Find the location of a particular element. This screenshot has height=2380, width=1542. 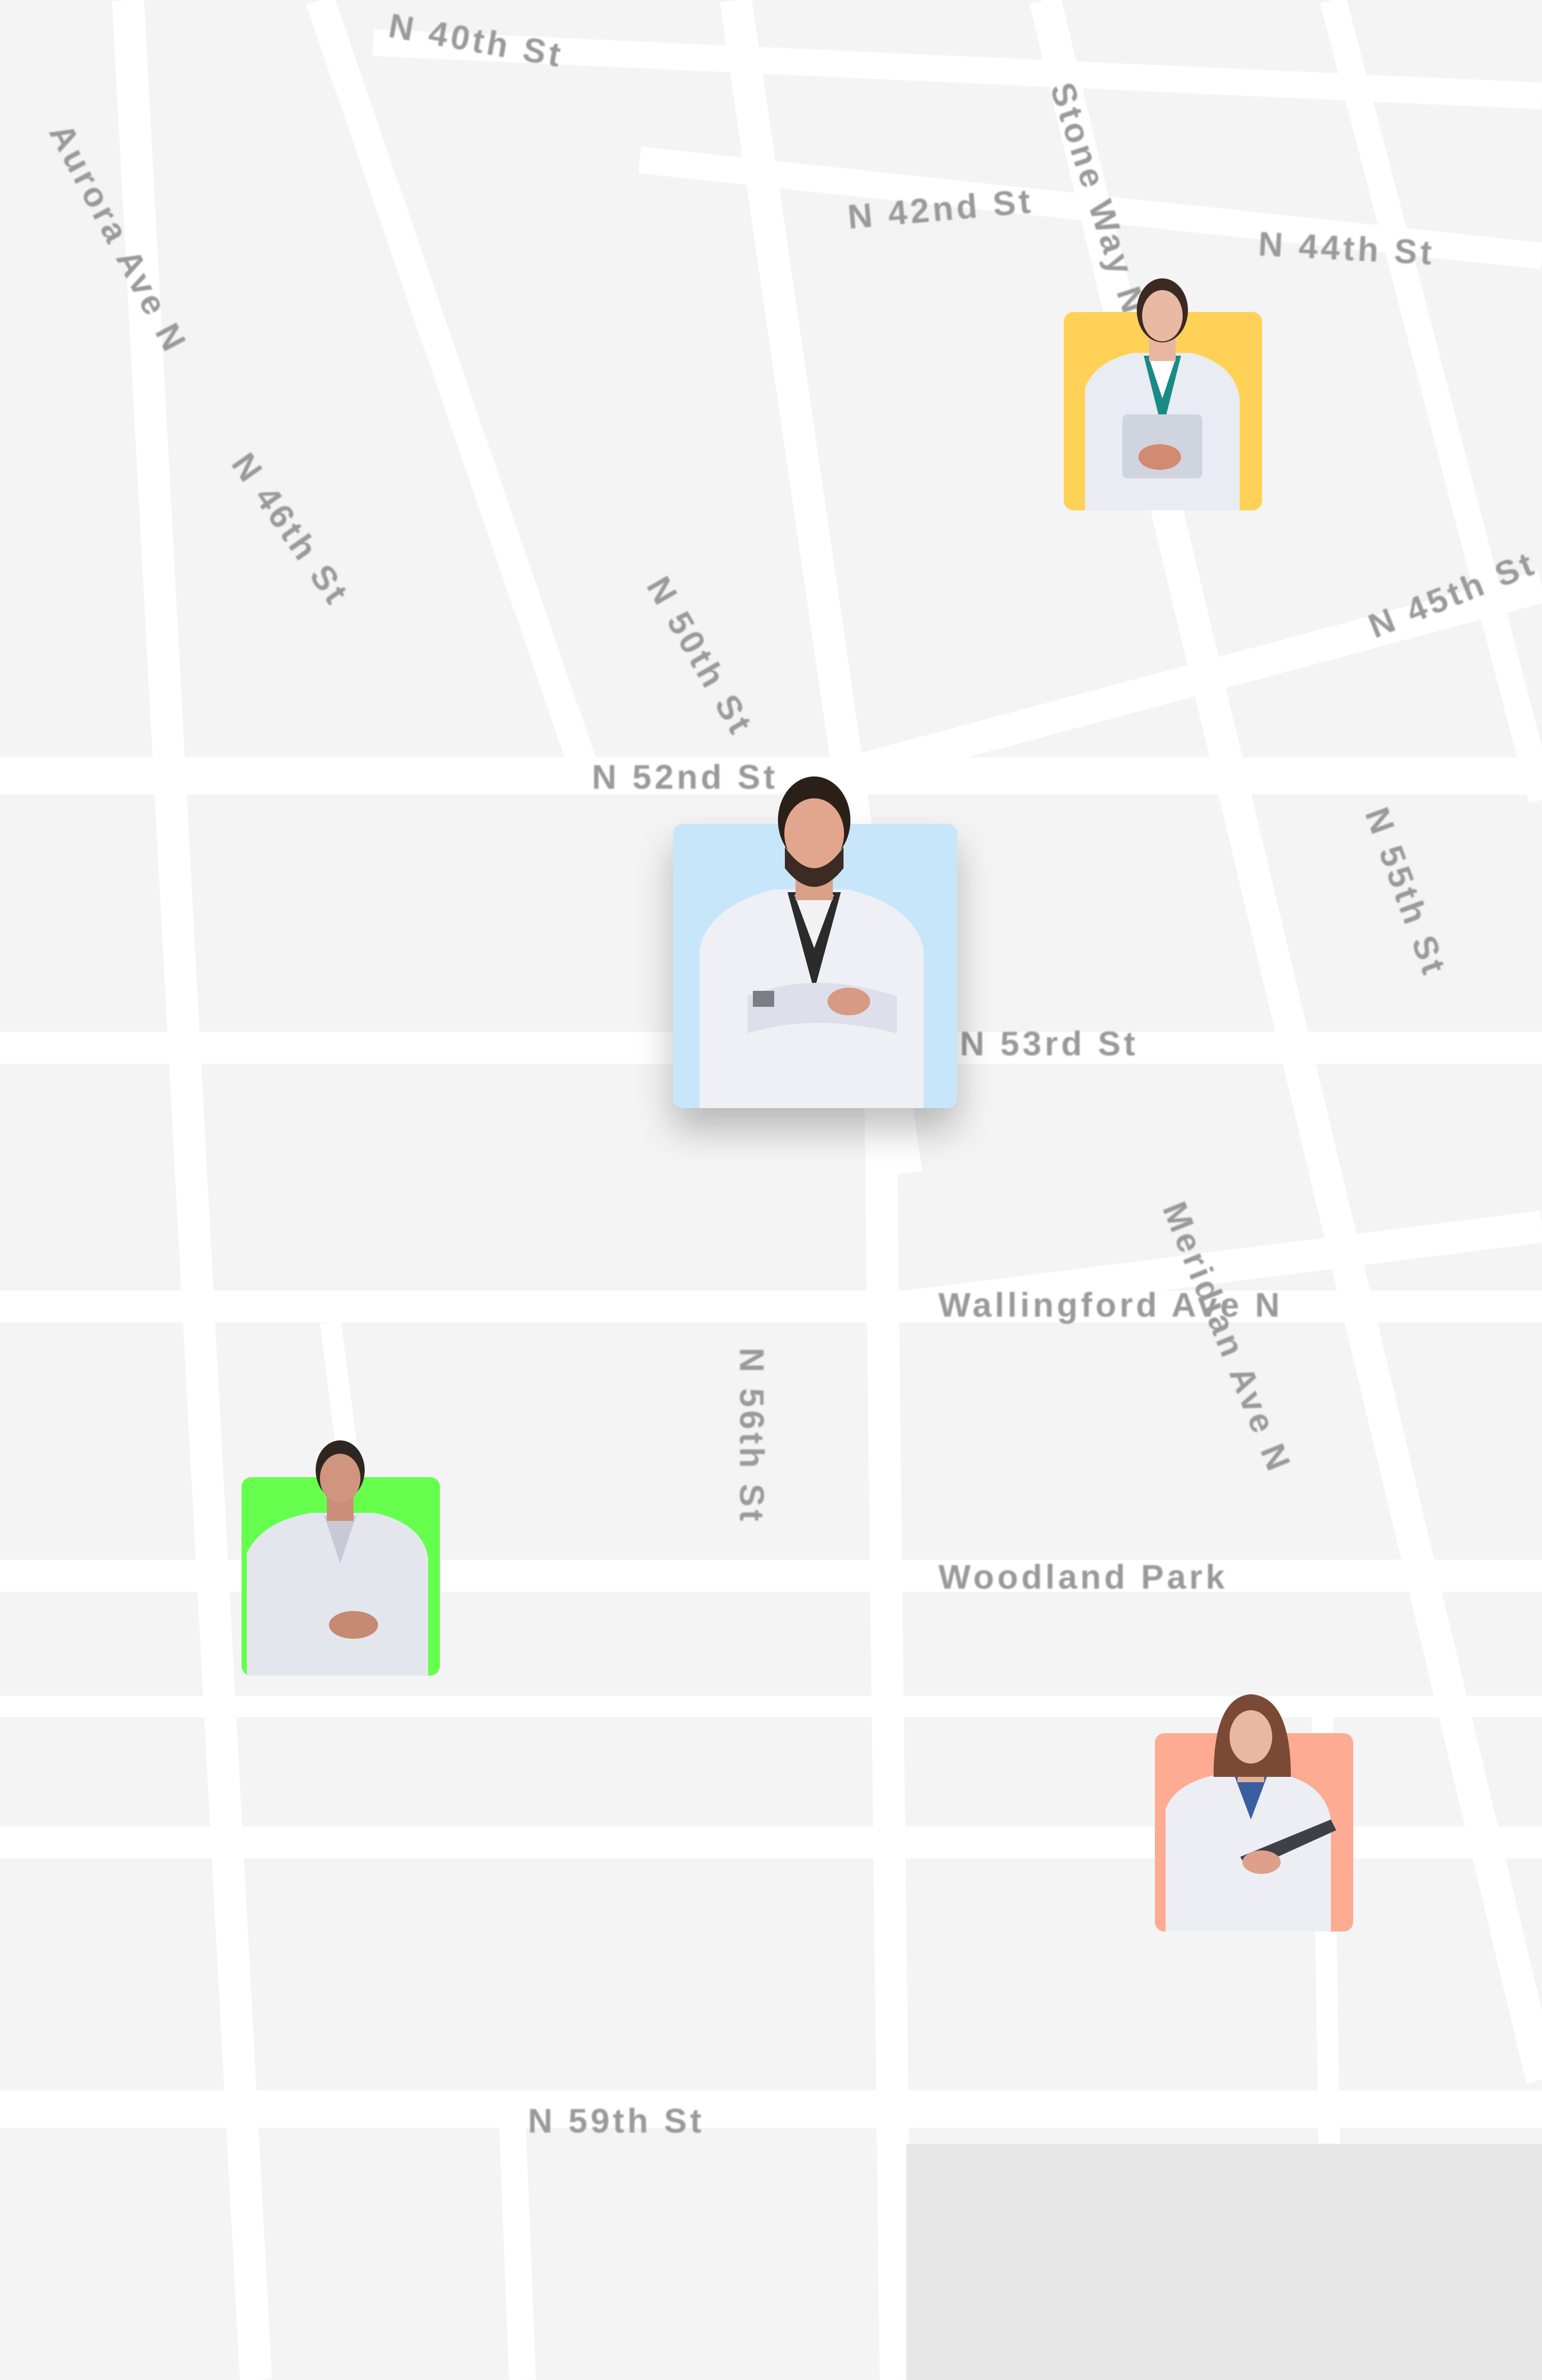

doctor-marker-green is located at coordinates (341, 1558).